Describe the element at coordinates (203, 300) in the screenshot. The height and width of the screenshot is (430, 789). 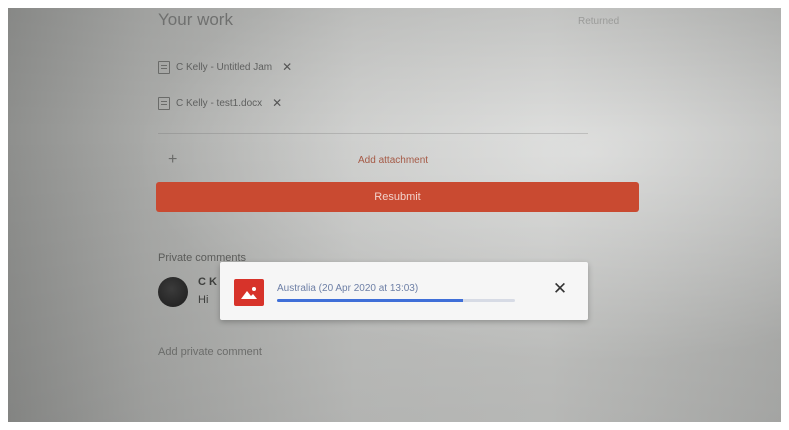
I see `comment-text: Hi` at that location.